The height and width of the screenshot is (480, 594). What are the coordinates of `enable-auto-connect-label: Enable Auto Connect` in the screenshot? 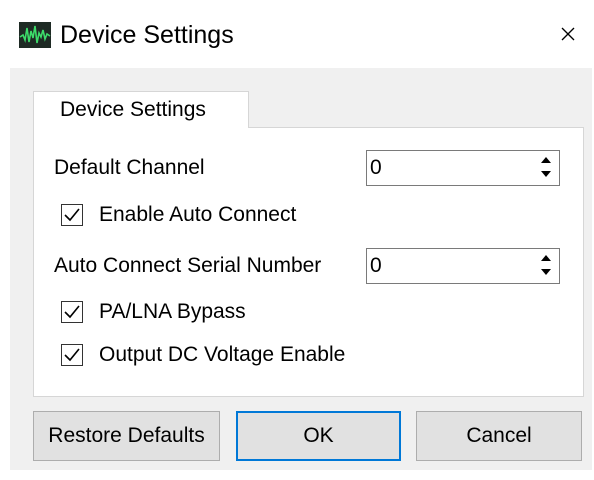 It's located at (198, 214).